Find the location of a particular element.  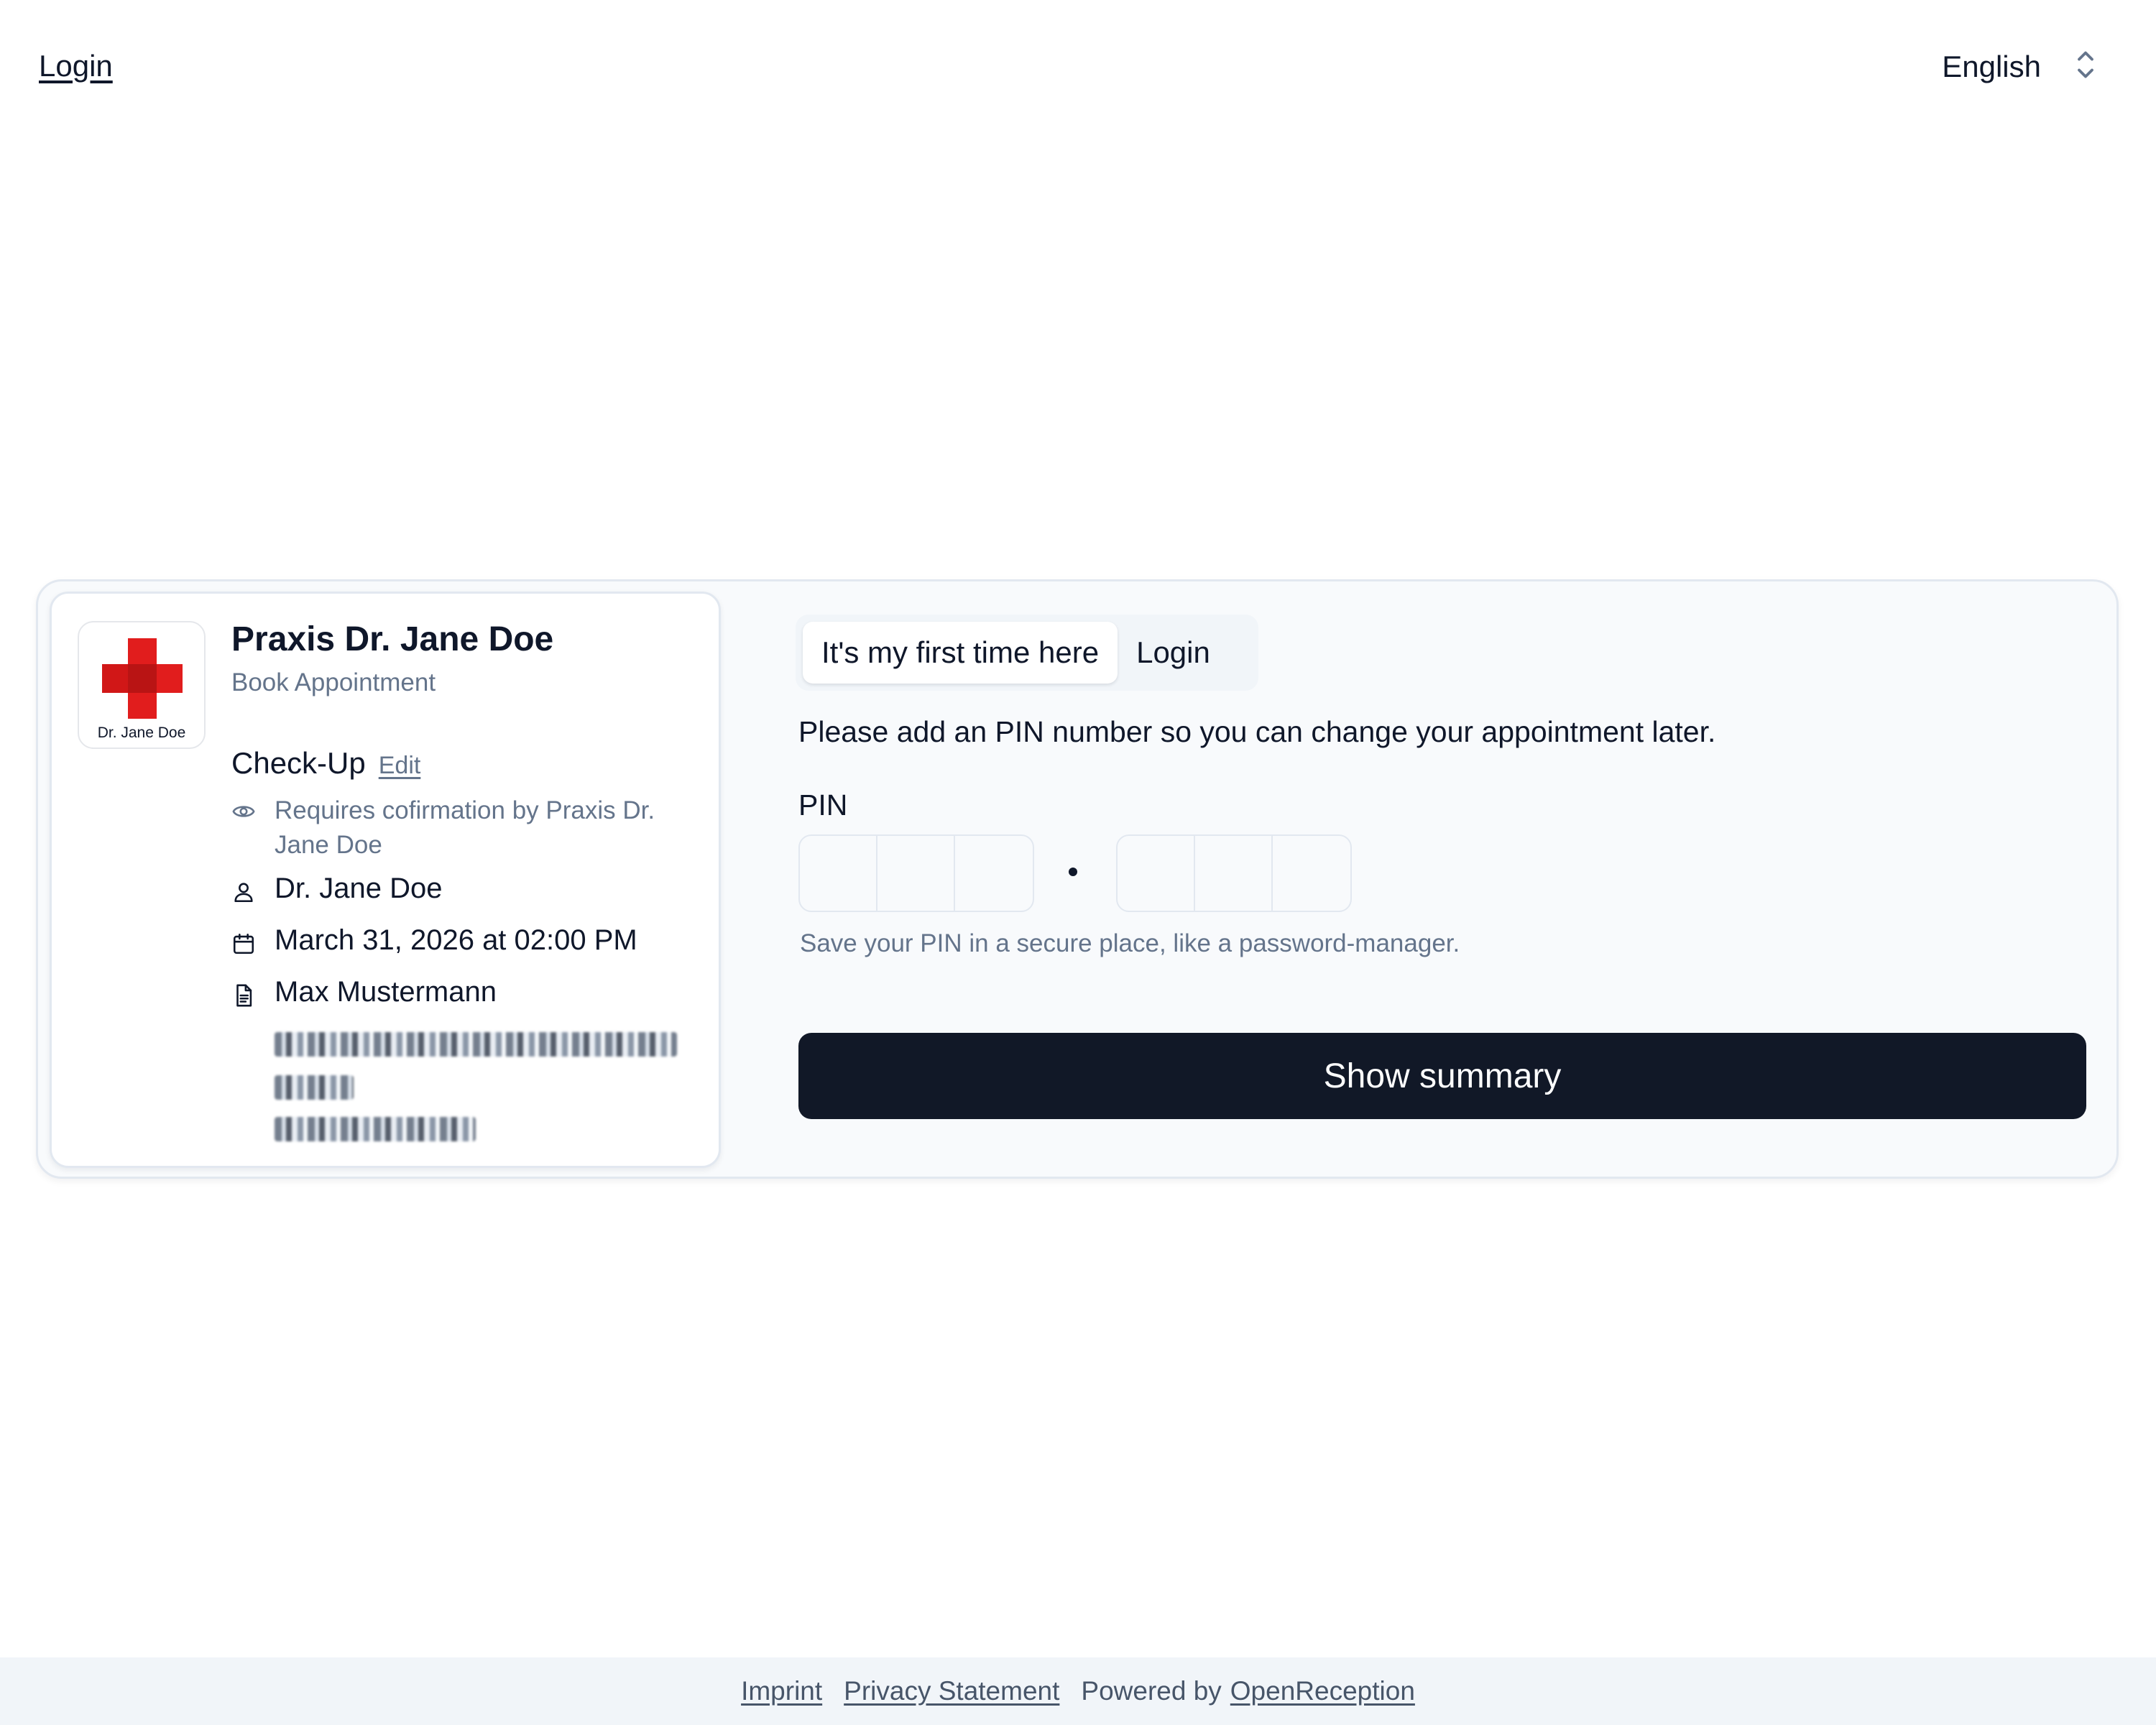

pin-digit-6-input is located at coordinates (1311, 873).